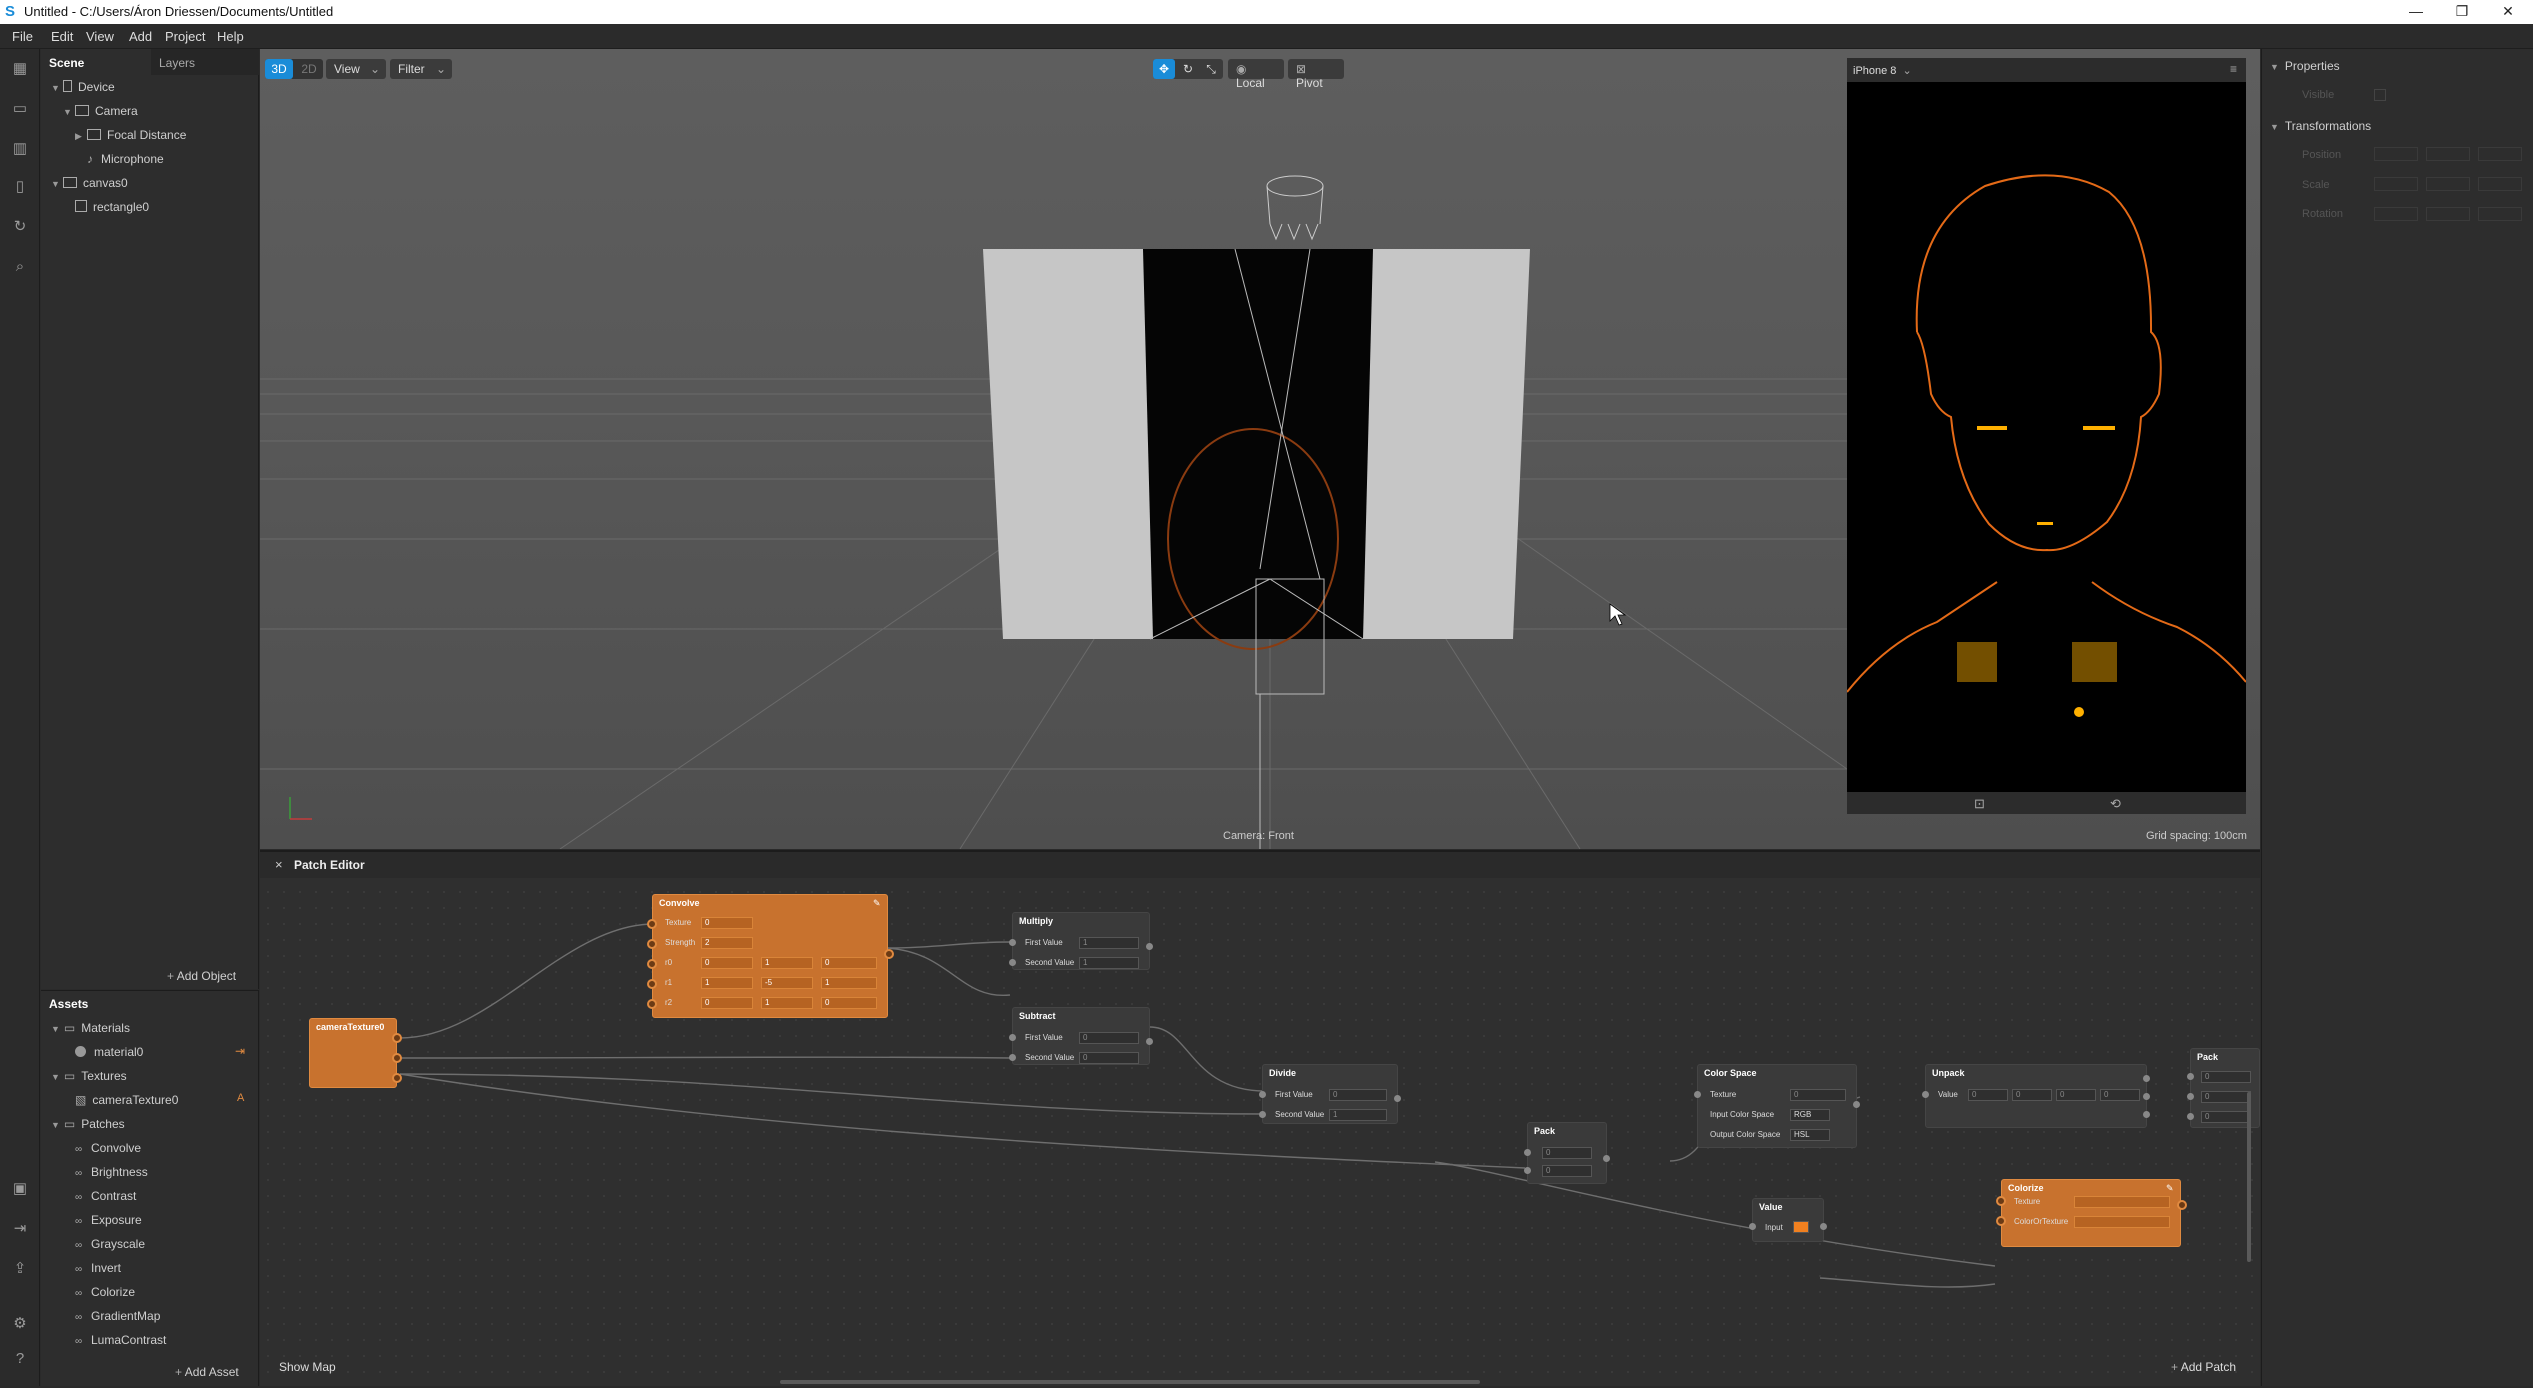 The image size is (2533, 1388). What do you see at coordinates (1358, 1115) in the screenshot?
I see `second-value-field: 1` at bounding box center [1358, 1115].